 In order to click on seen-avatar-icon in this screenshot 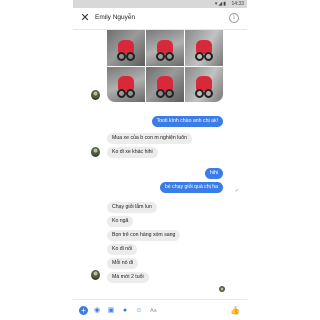, I will do `click(222, 289)`.